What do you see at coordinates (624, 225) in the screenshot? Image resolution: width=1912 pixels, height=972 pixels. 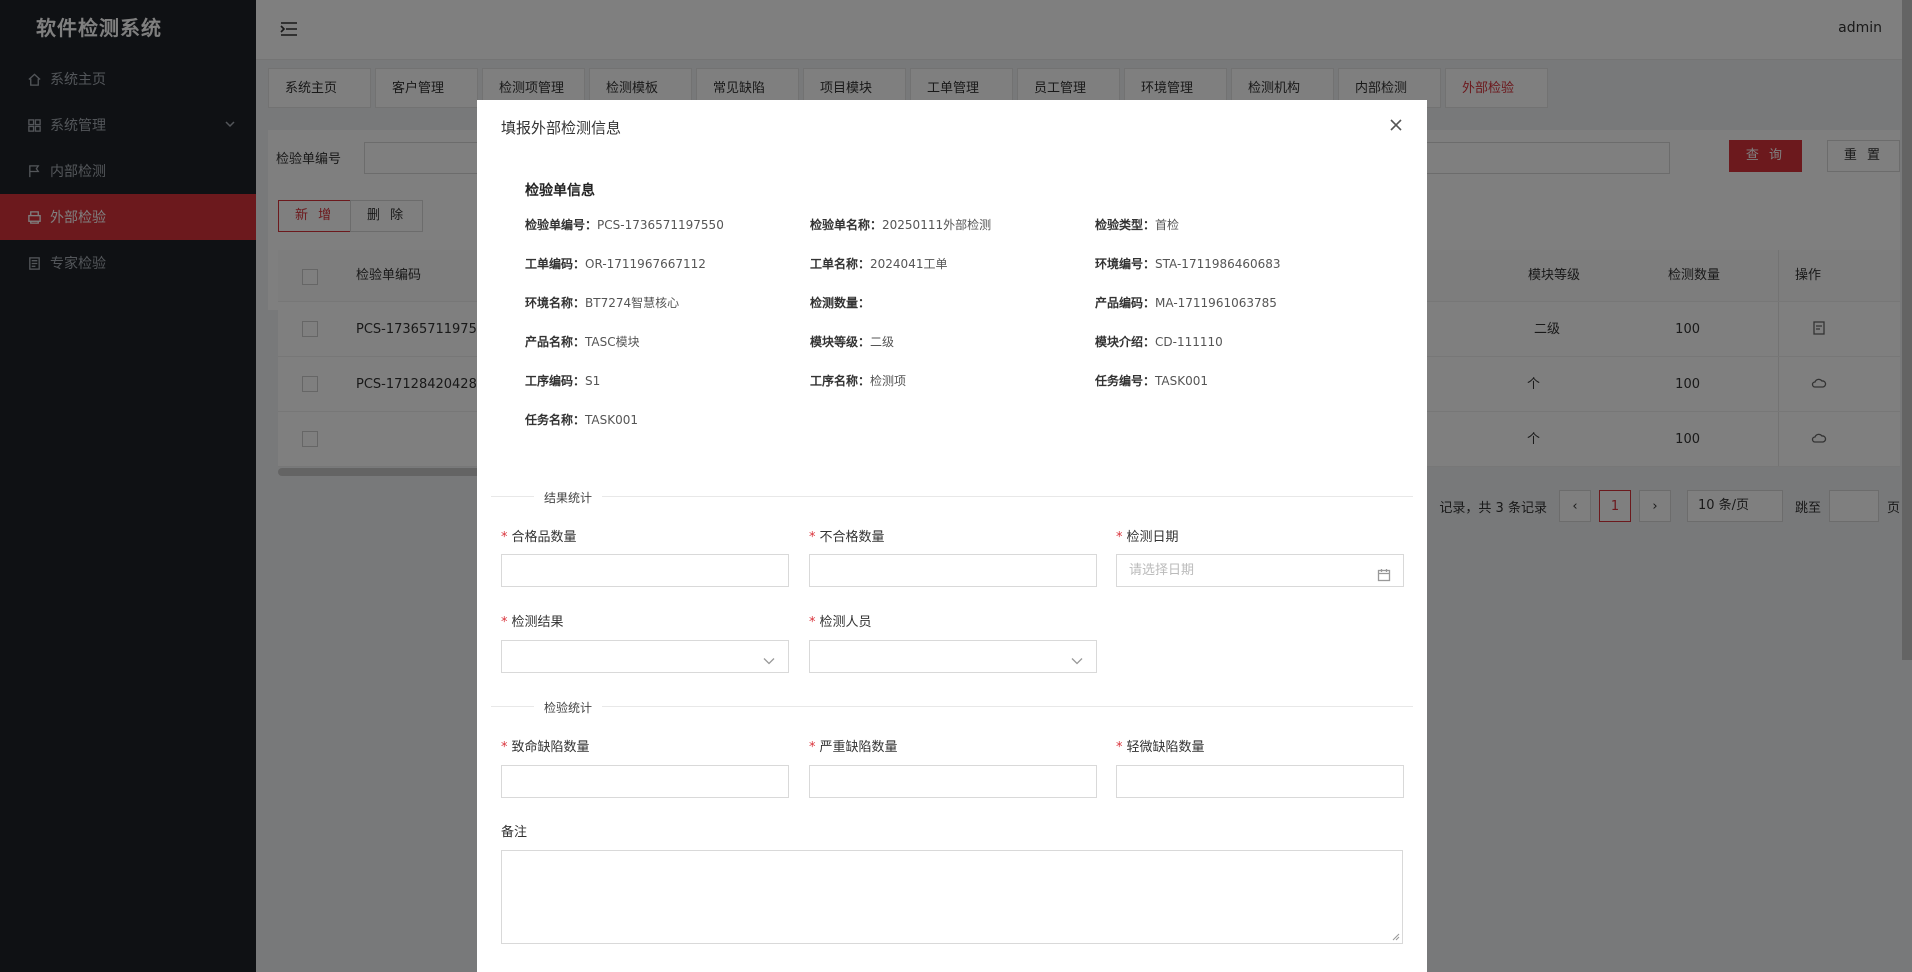 I see `info-item: 检验单编号：PCS-1736571197550` at bounding box center [624, 225].